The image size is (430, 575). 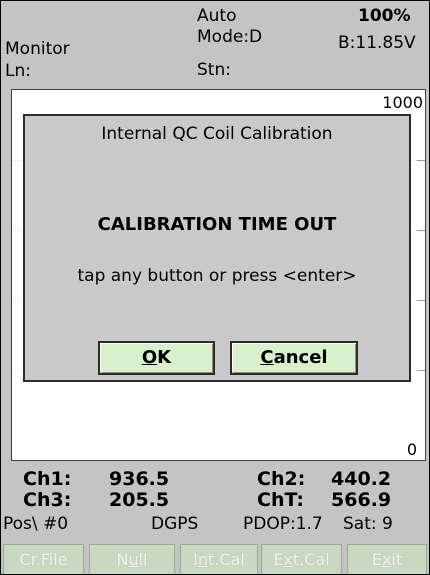 What do you see at coordinates (368, 524) in the screenshot?
I see `satellite-count: Sat: 9` at bounding box center [368, 524].